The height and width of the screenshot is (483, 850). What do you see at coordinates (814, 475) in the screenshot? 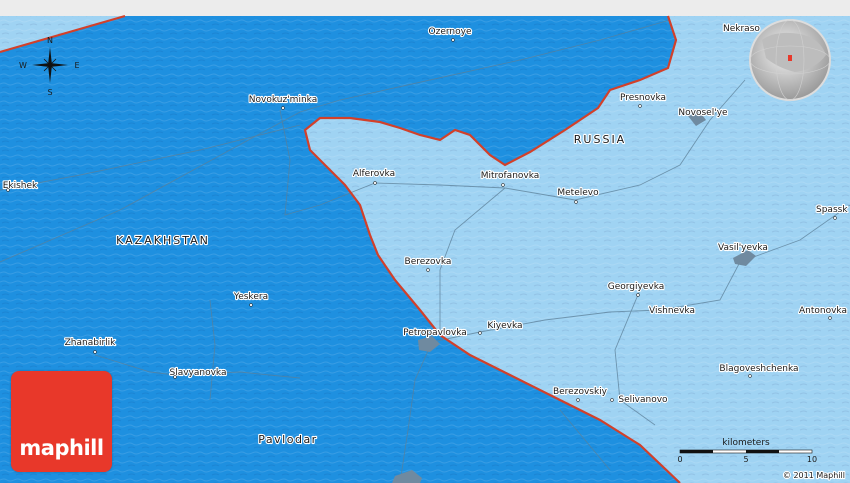
I see `copyright-text: © 2011 Maphill` at bounding box center [814, 475].